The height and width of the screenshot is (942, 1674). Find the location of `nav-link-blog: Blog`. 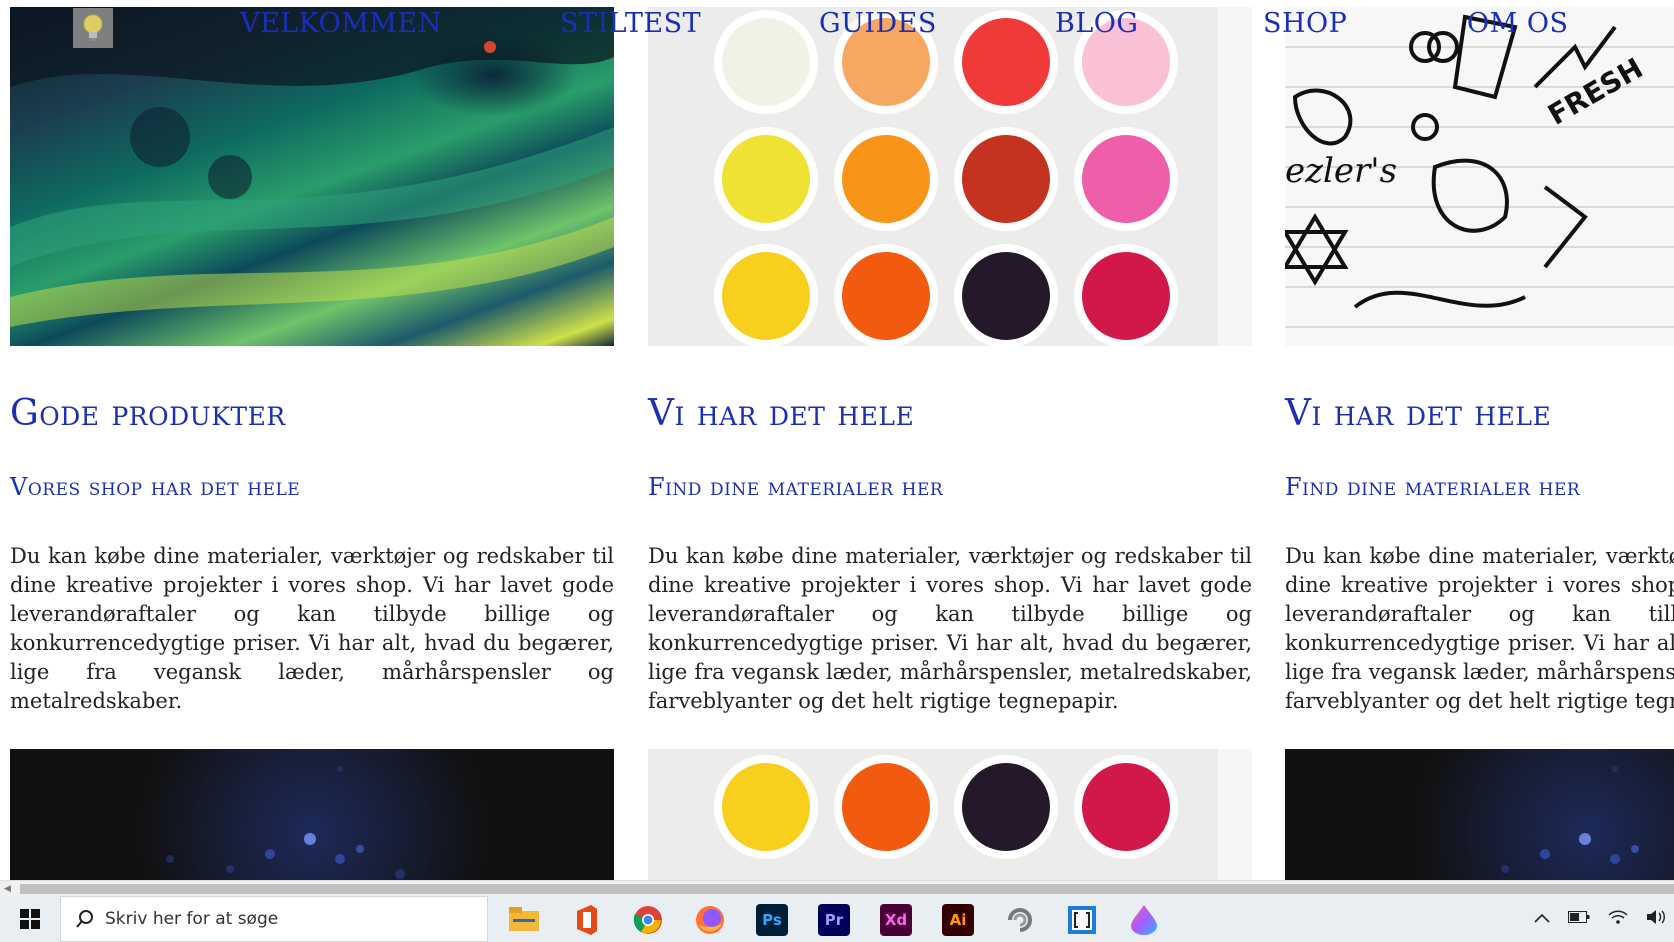

nav-link-blog: Blog is located at coordinates (1096, 23).